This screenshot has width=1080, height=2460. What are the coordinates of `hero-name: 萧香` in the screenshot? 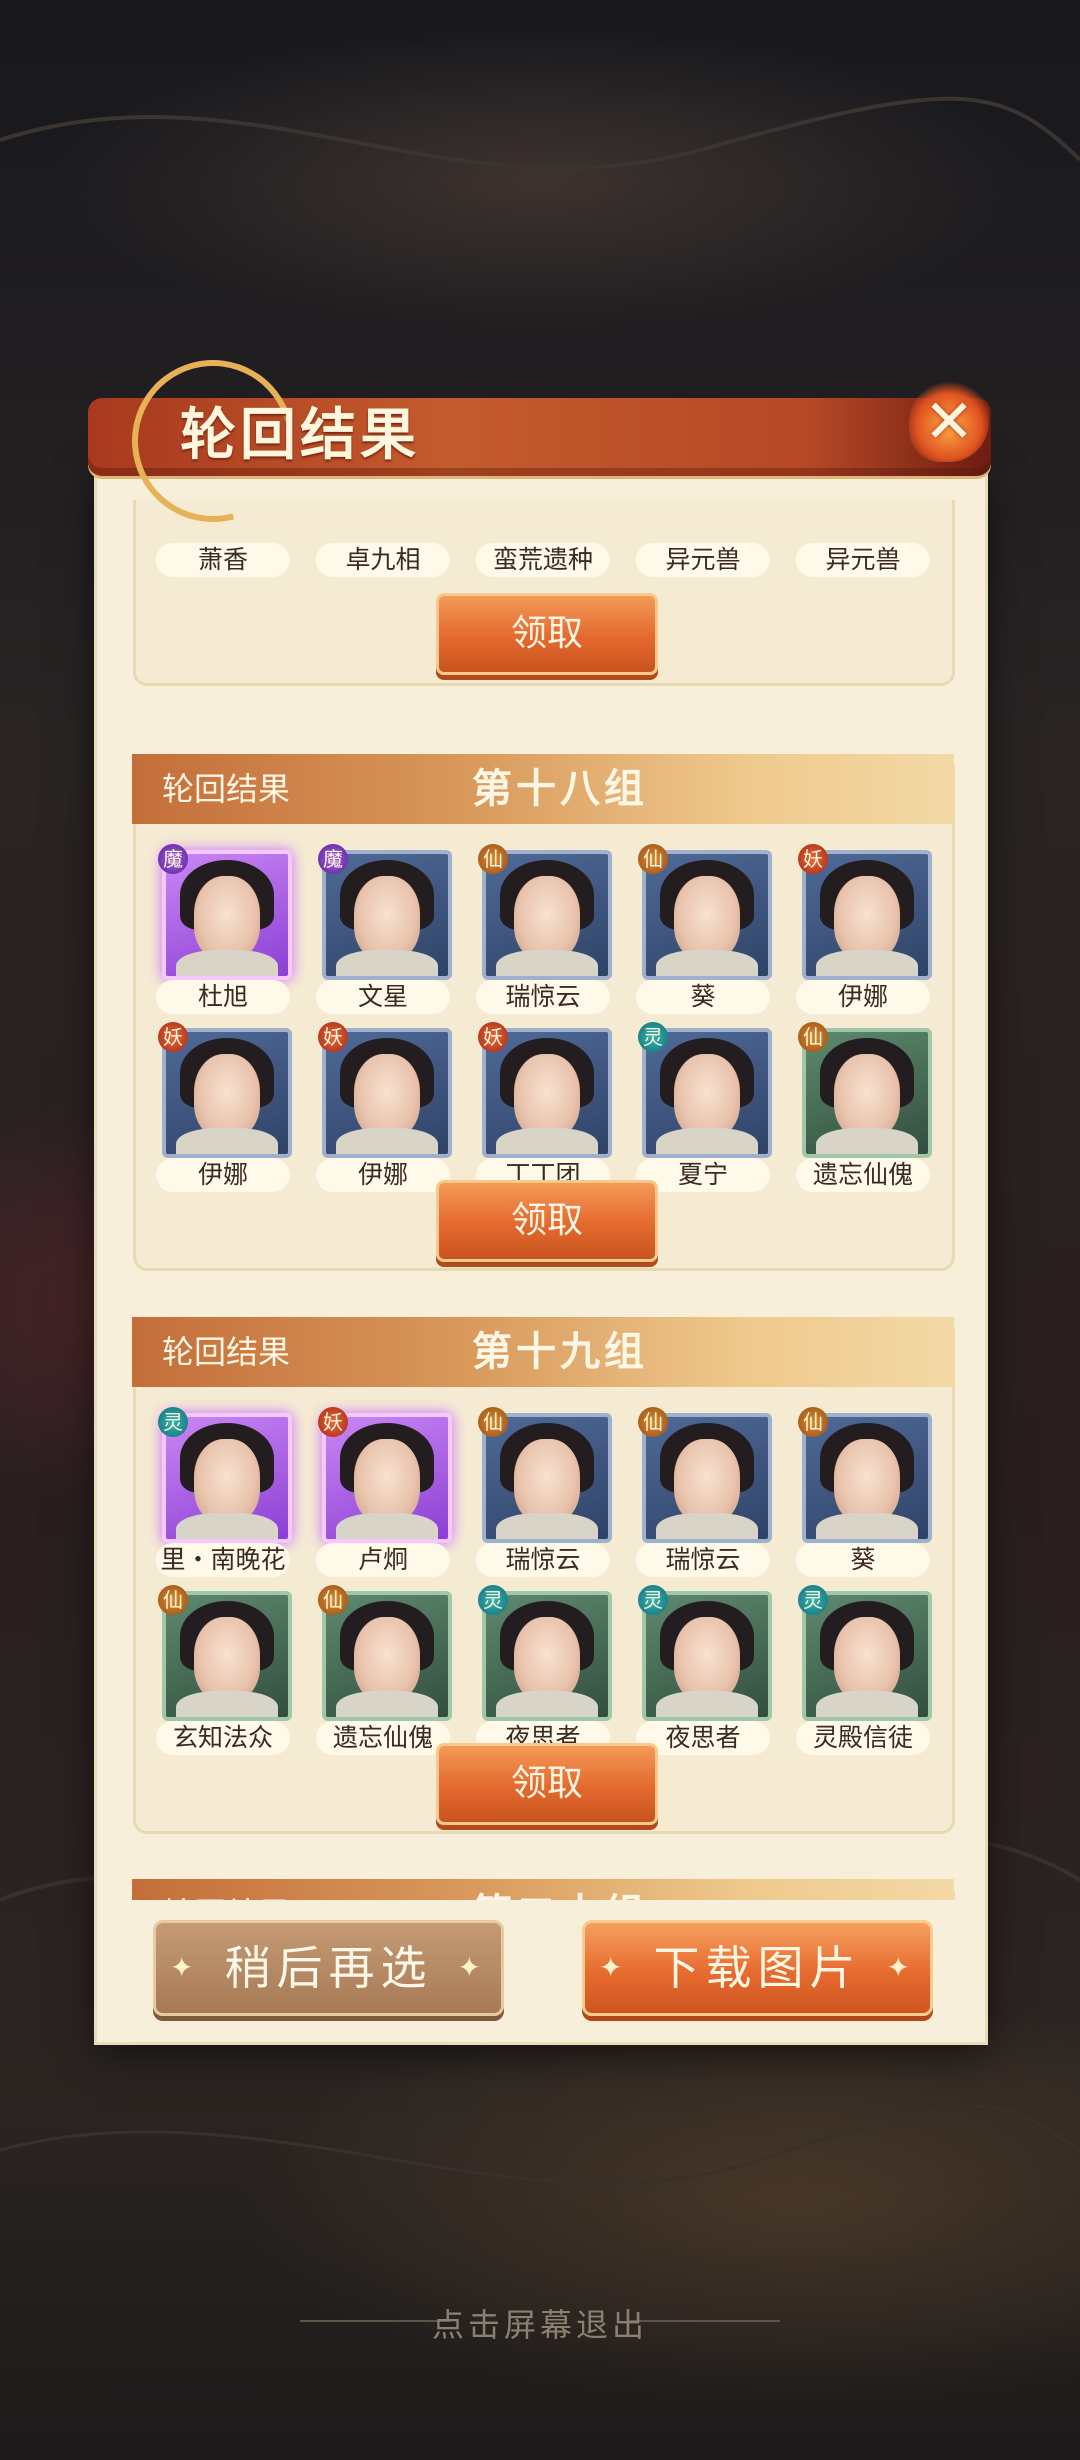 It's located at (223, 560).